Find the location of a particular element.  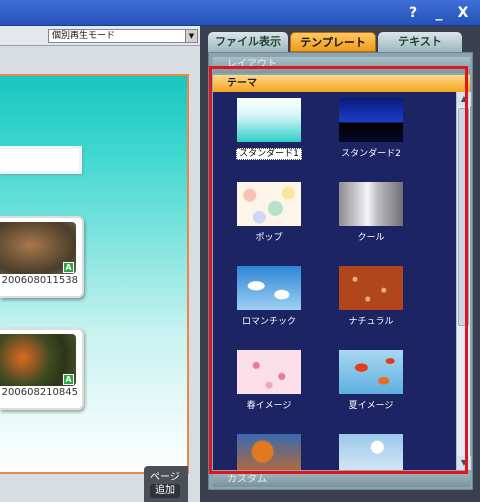

photo-label: 200608011538 is located at coordinates (39, 280).